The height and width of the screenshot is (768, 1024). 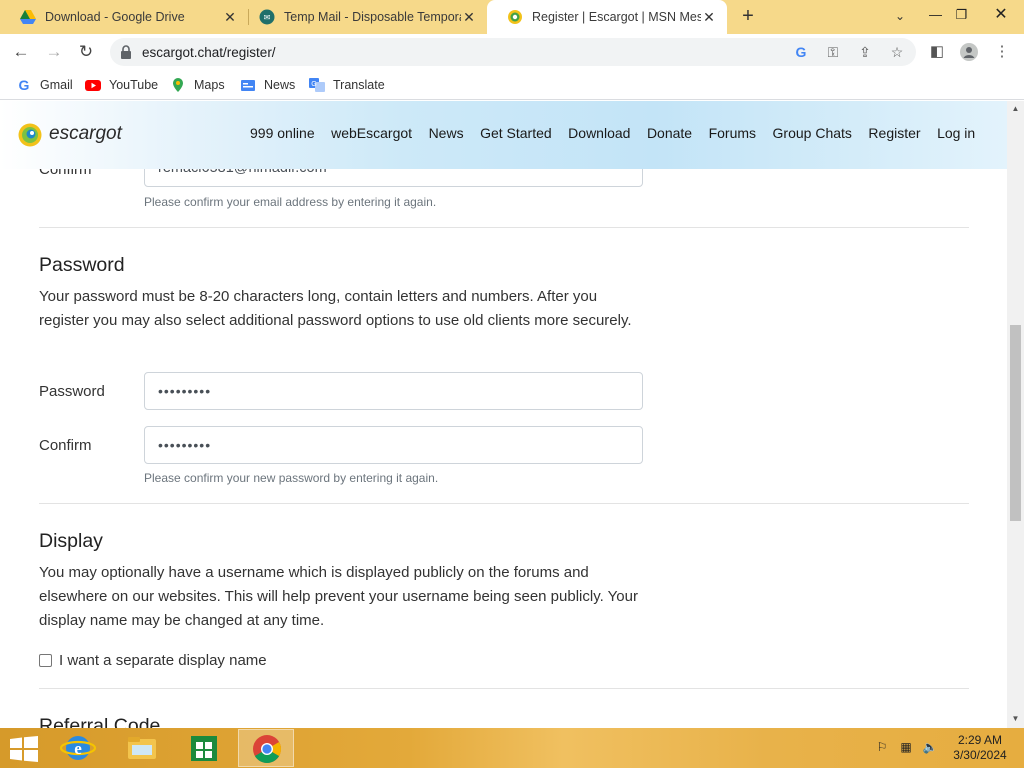 I want to click on bookmark-star-icon: ☆, so click(x=897, y=52).